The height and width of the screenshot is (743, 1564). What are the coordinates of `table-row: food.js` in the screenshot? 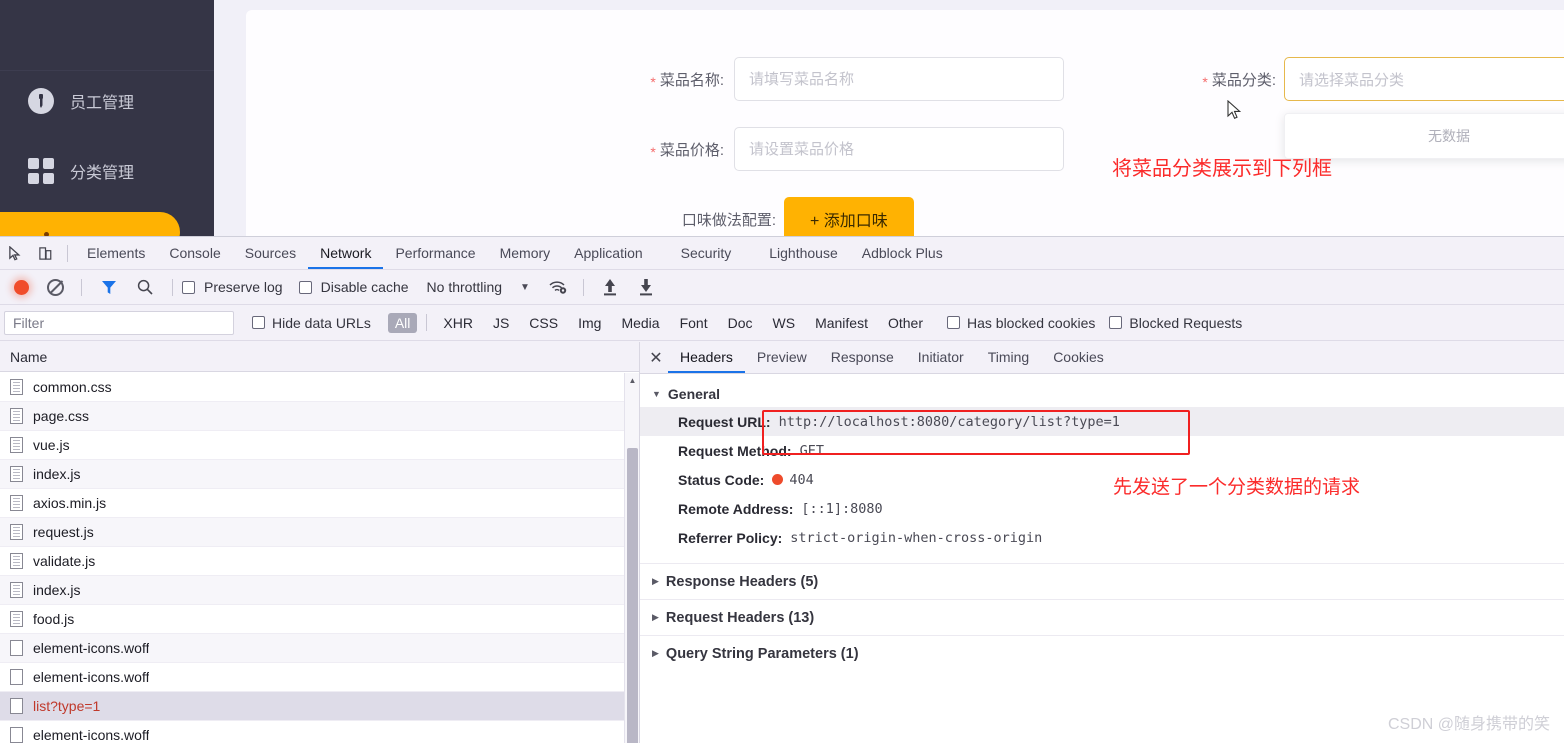 It's located at (319, 619).